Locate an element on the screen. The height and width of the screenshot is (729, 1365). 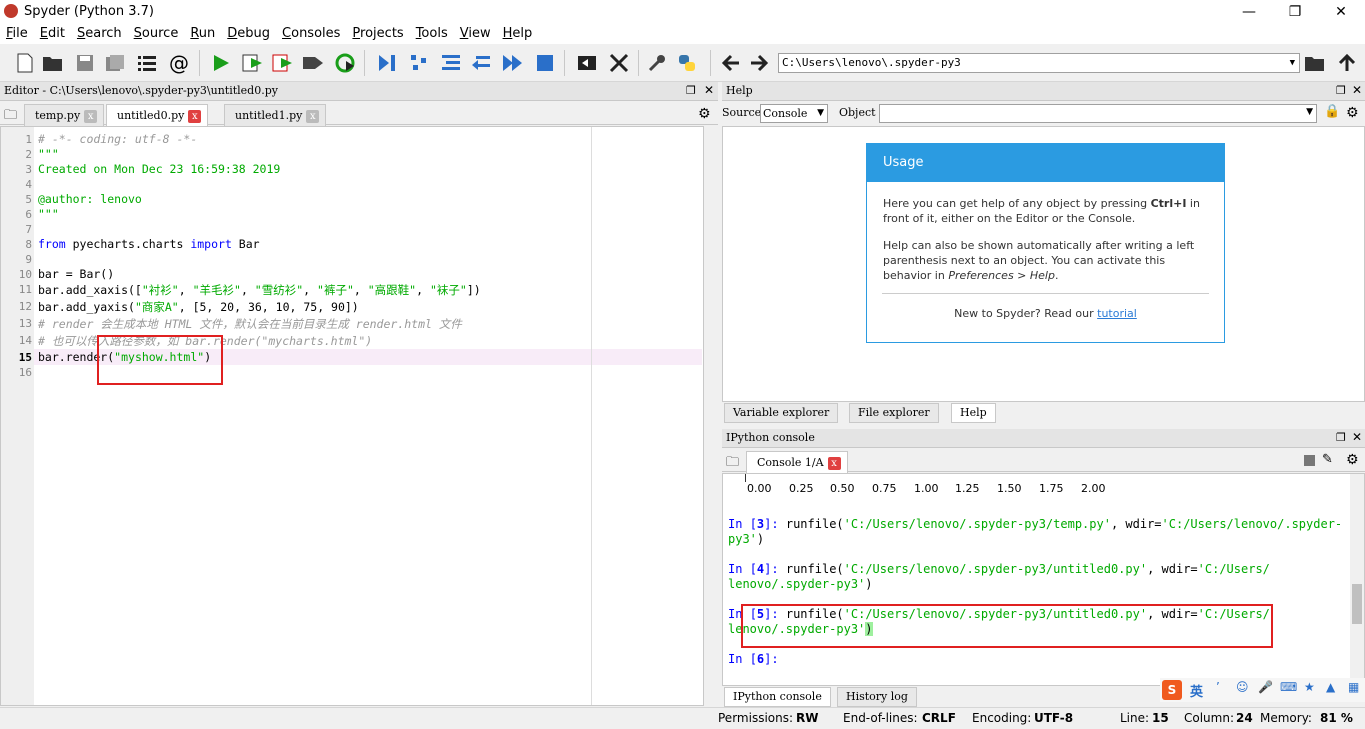
run-cell-advance-icon is located at coordinates (283, 63).